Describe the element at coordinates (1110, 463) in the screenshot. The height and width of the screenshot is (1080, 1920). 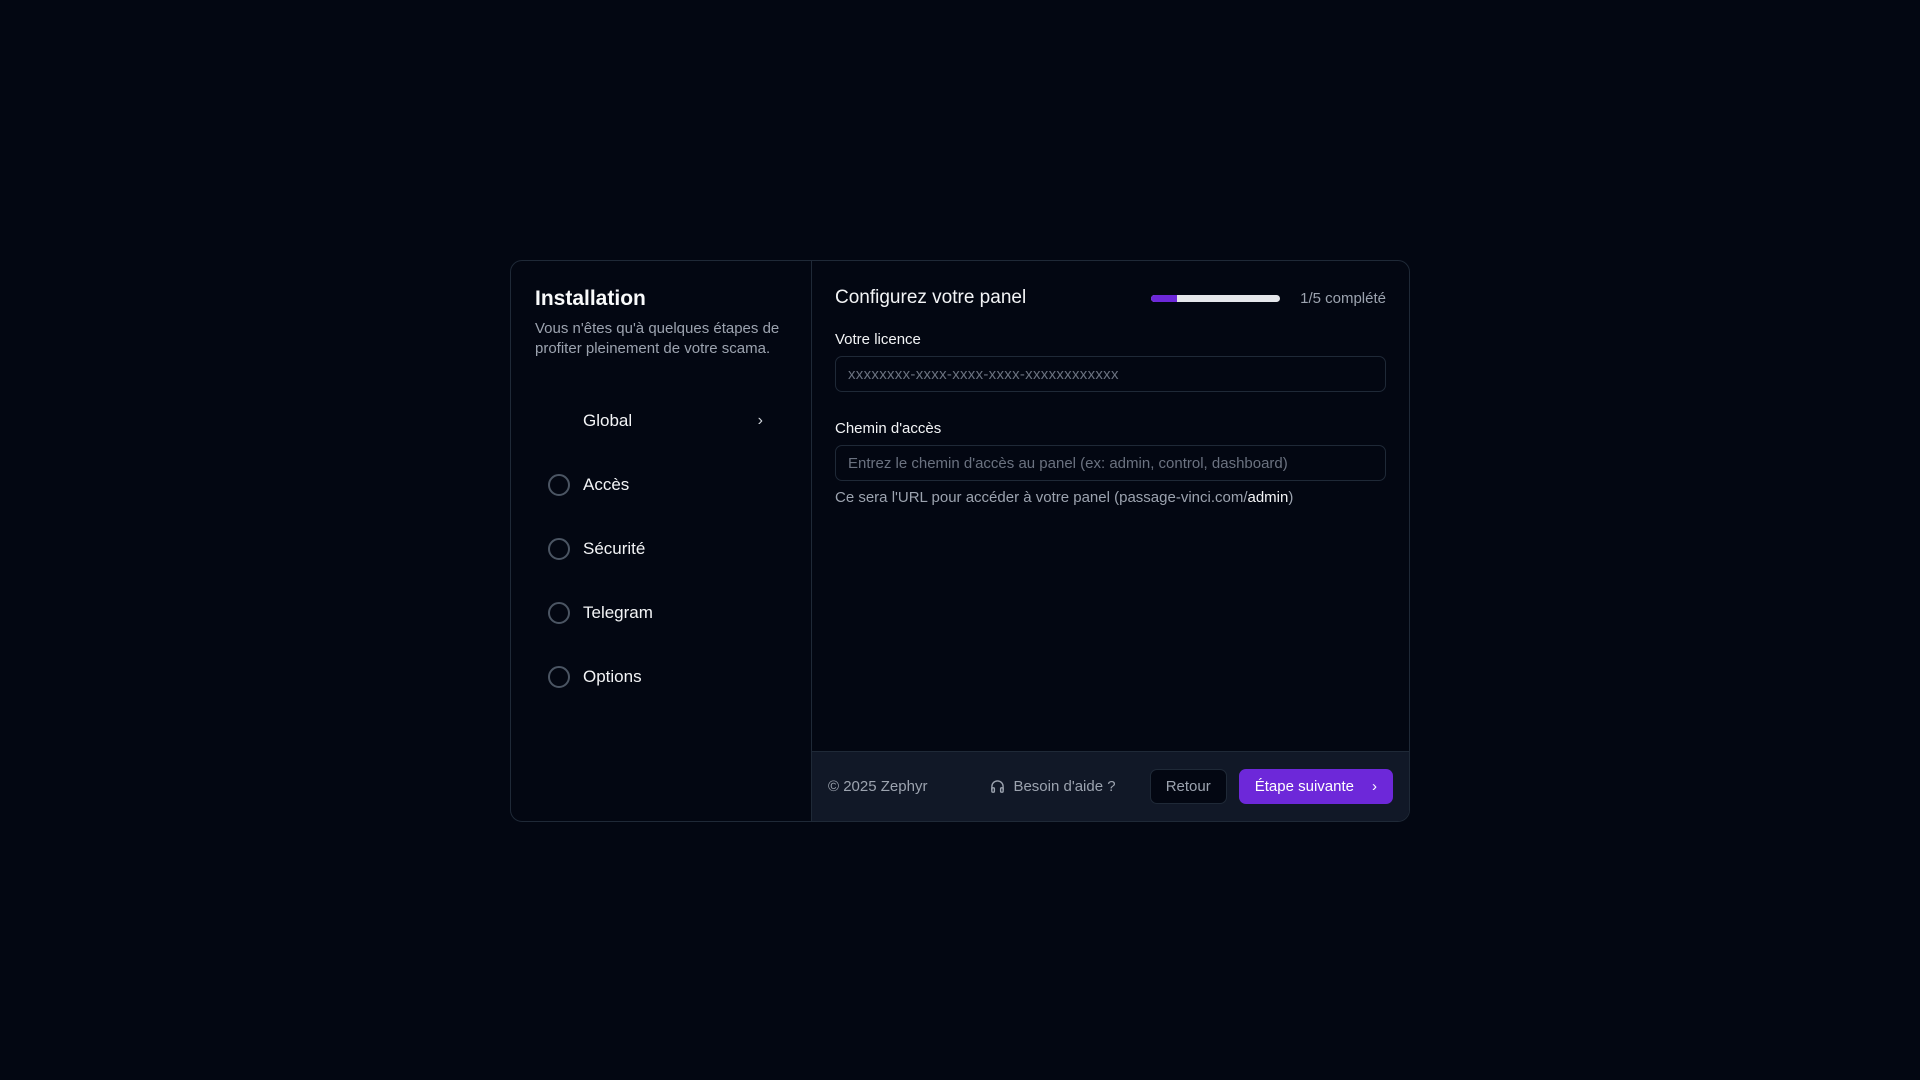
I see `path-input` at that location.